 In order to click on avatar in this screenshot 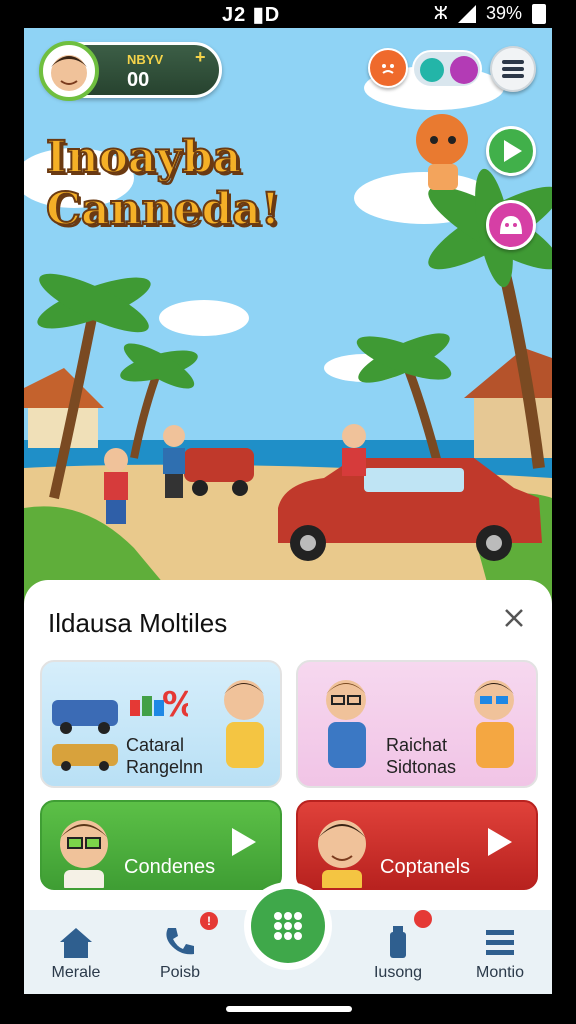, I will do `click(69, 71)`.